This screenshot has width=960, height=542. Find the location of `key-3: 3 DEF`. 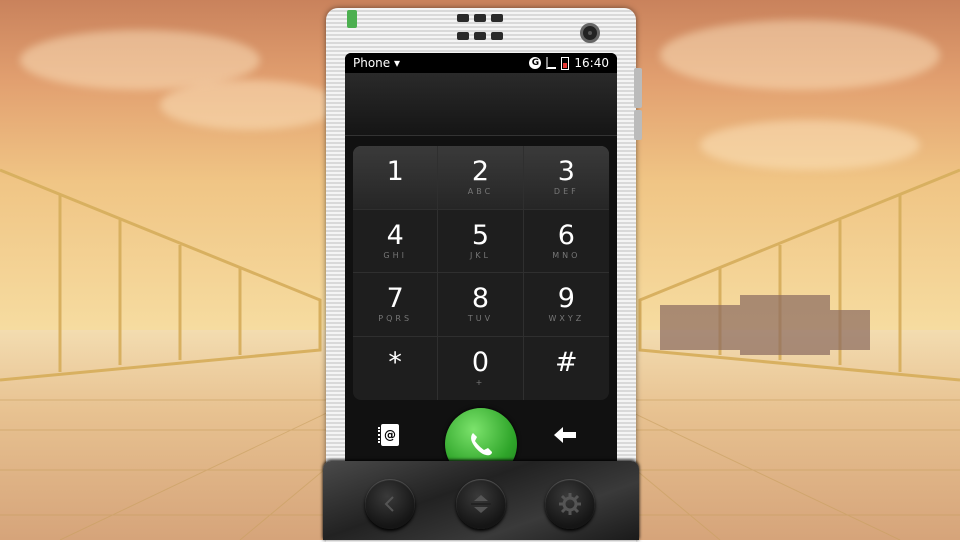

key-3: 3 DEF is located at coordinates (566, 178).